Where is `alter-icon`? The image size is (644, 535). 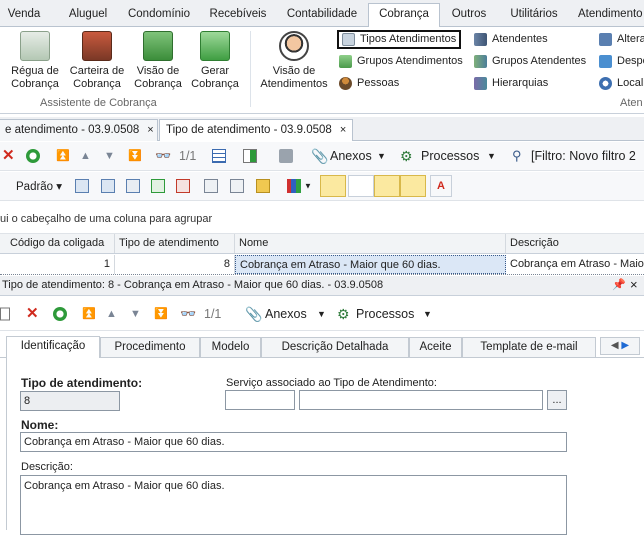 alter-icon is located at coordinates (605, 39).